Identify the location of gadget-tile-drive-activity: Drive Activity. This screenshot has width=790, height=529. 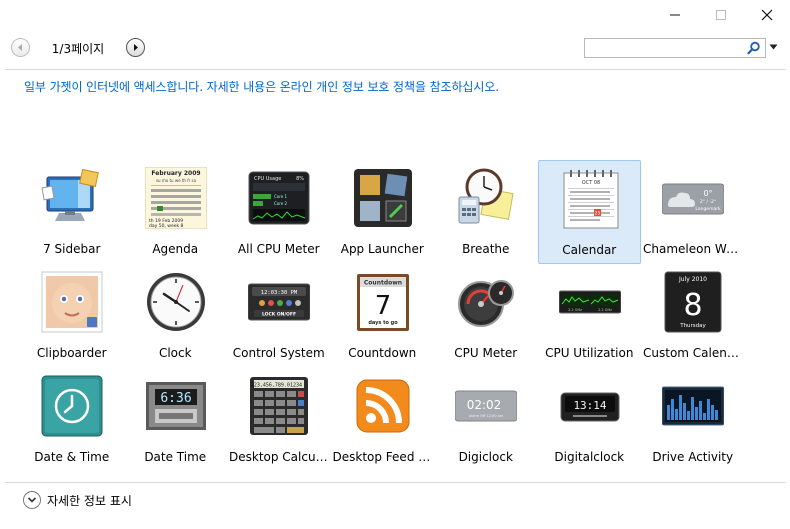
(693, 420).